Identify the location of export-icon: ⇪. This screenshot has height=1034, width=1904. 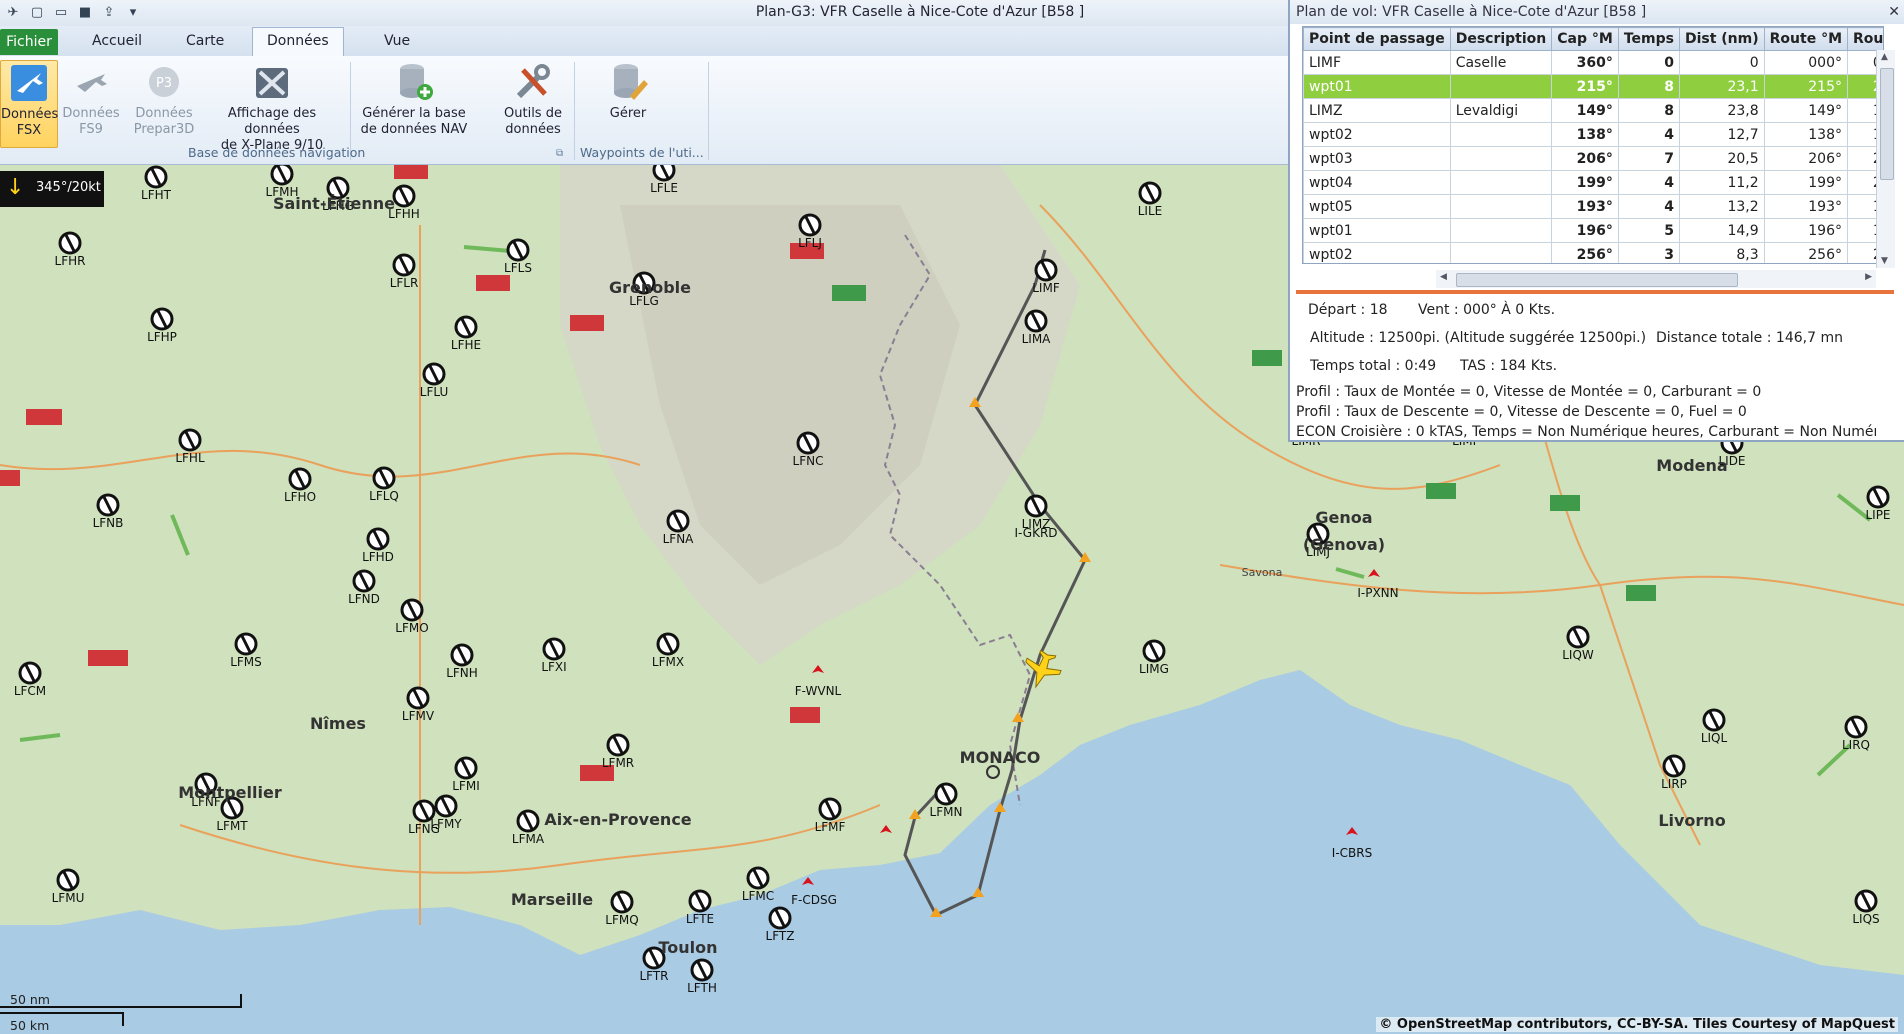
(109, 12).